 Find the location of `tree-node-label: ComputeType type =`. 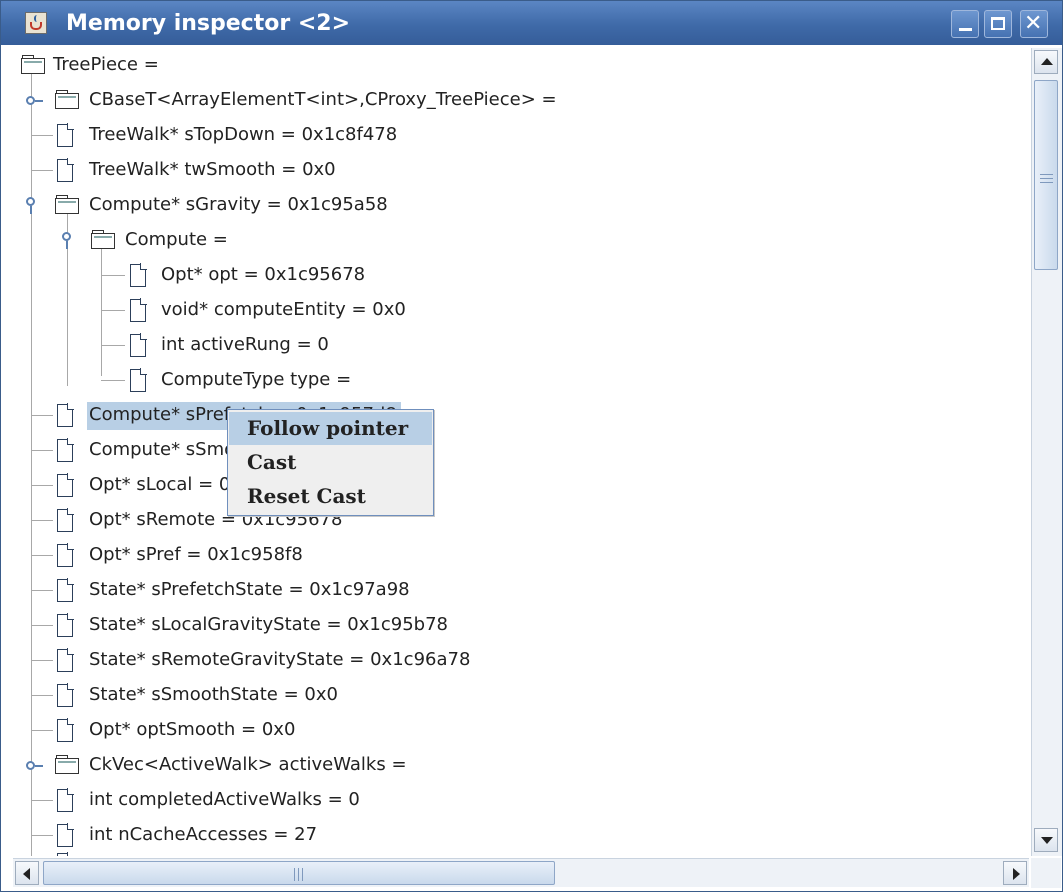

tree-node-label: ComputeType type = is located at coordinates (256, 379).